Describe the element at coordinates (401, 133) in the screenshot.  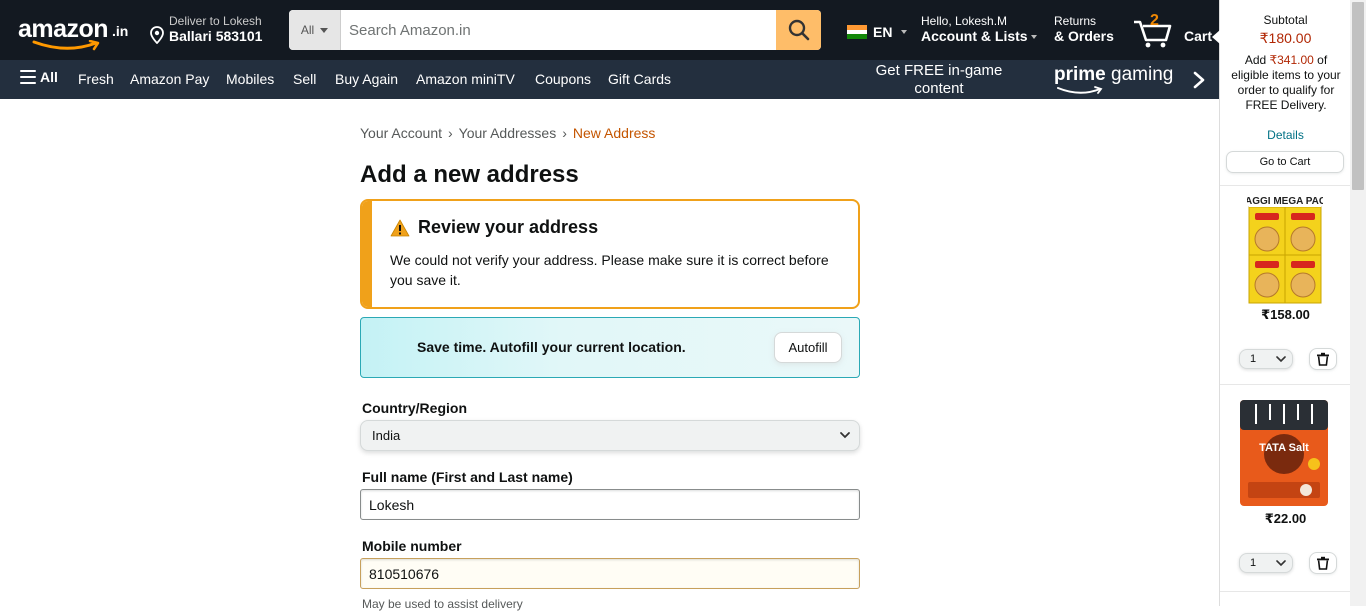
I see `breadcrumb-your-account: Your Account` at that location.